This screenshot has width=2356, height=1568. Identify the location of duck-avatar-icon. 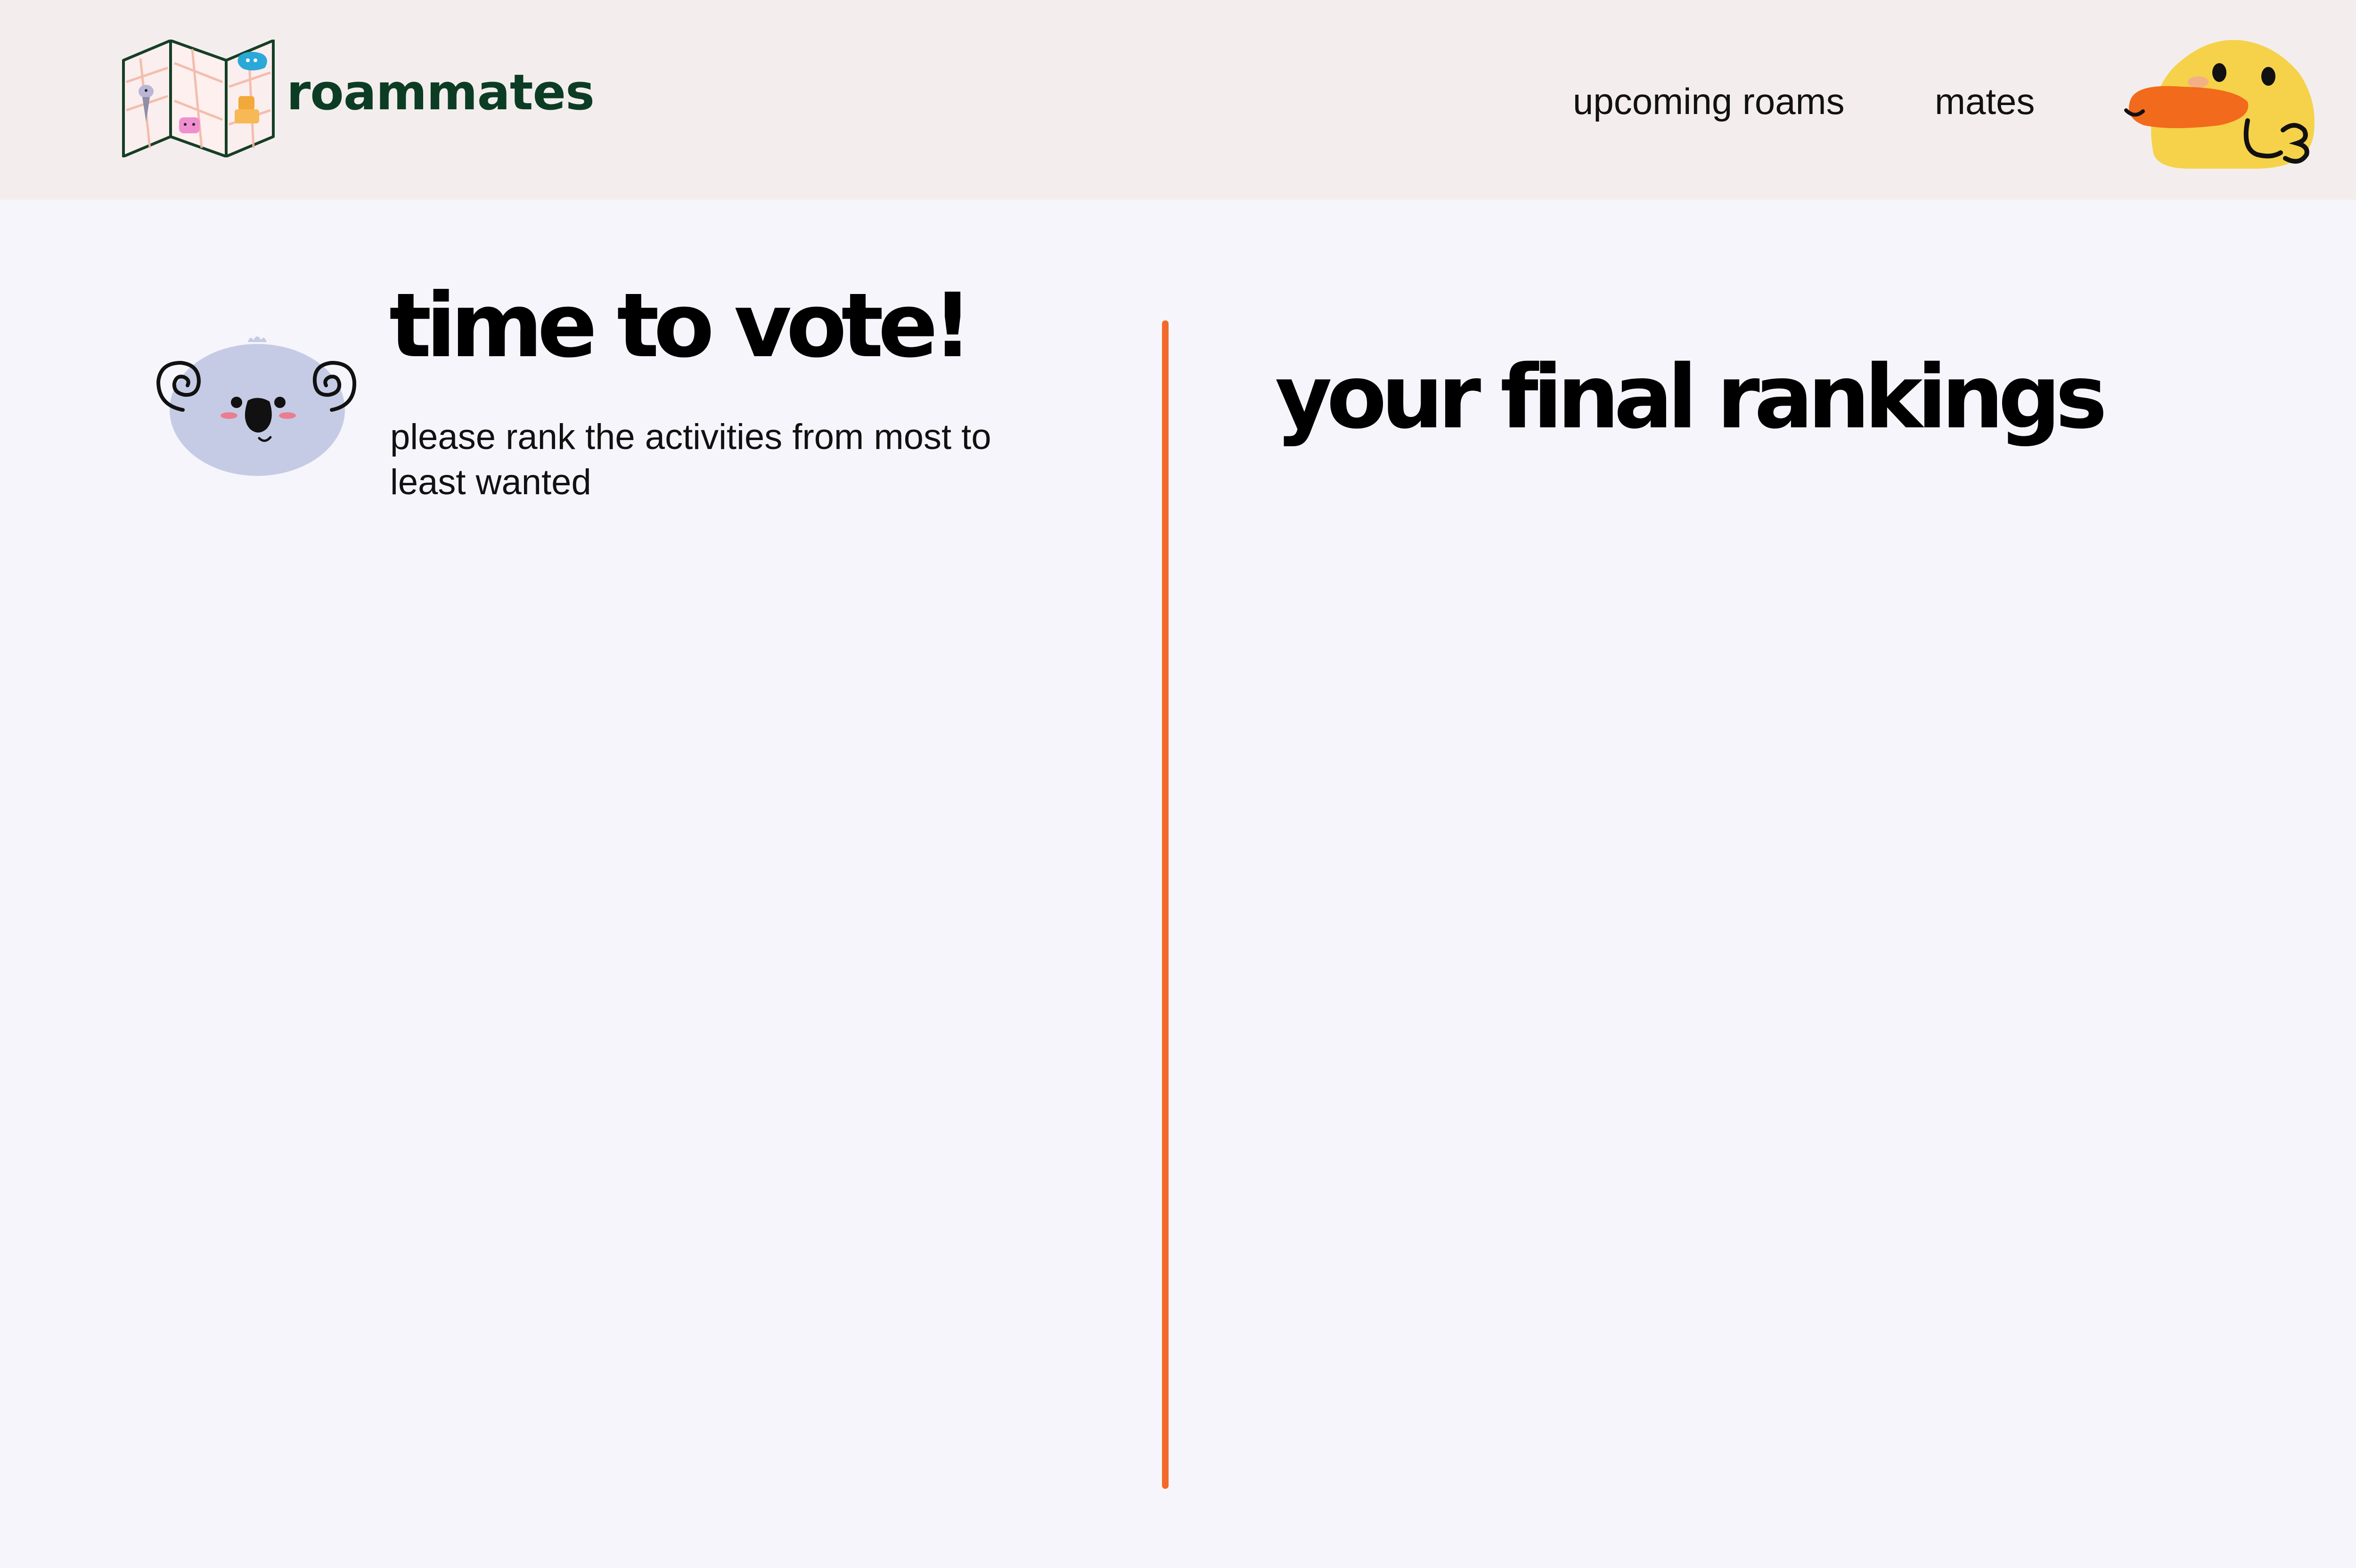
(2217, 101).